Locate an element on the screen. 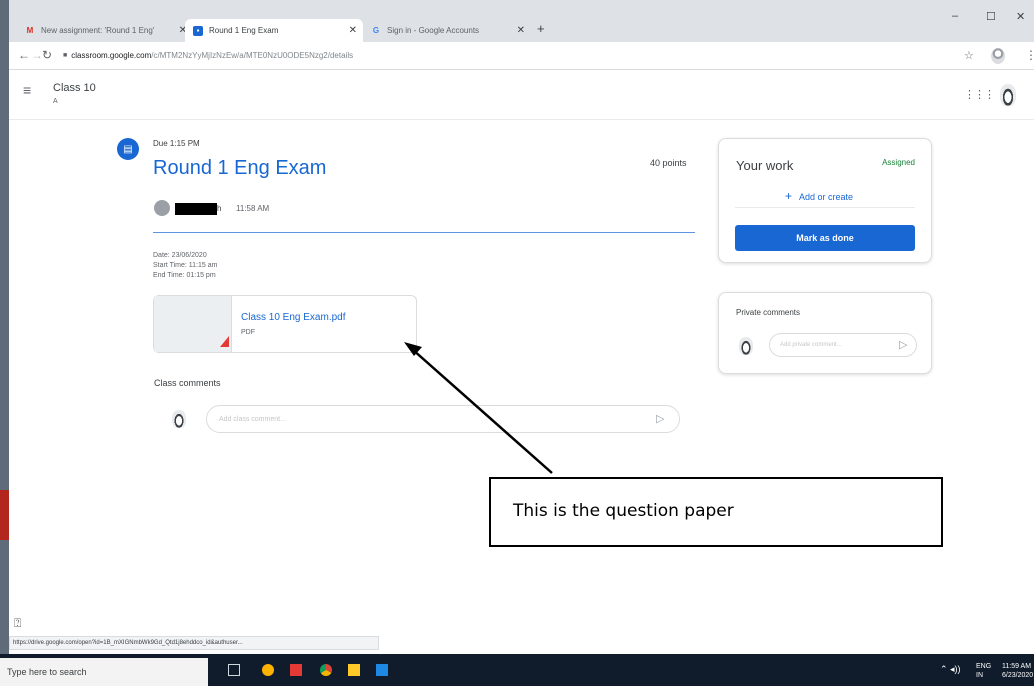  redacted-author-name is located at coordinates (196, 209).